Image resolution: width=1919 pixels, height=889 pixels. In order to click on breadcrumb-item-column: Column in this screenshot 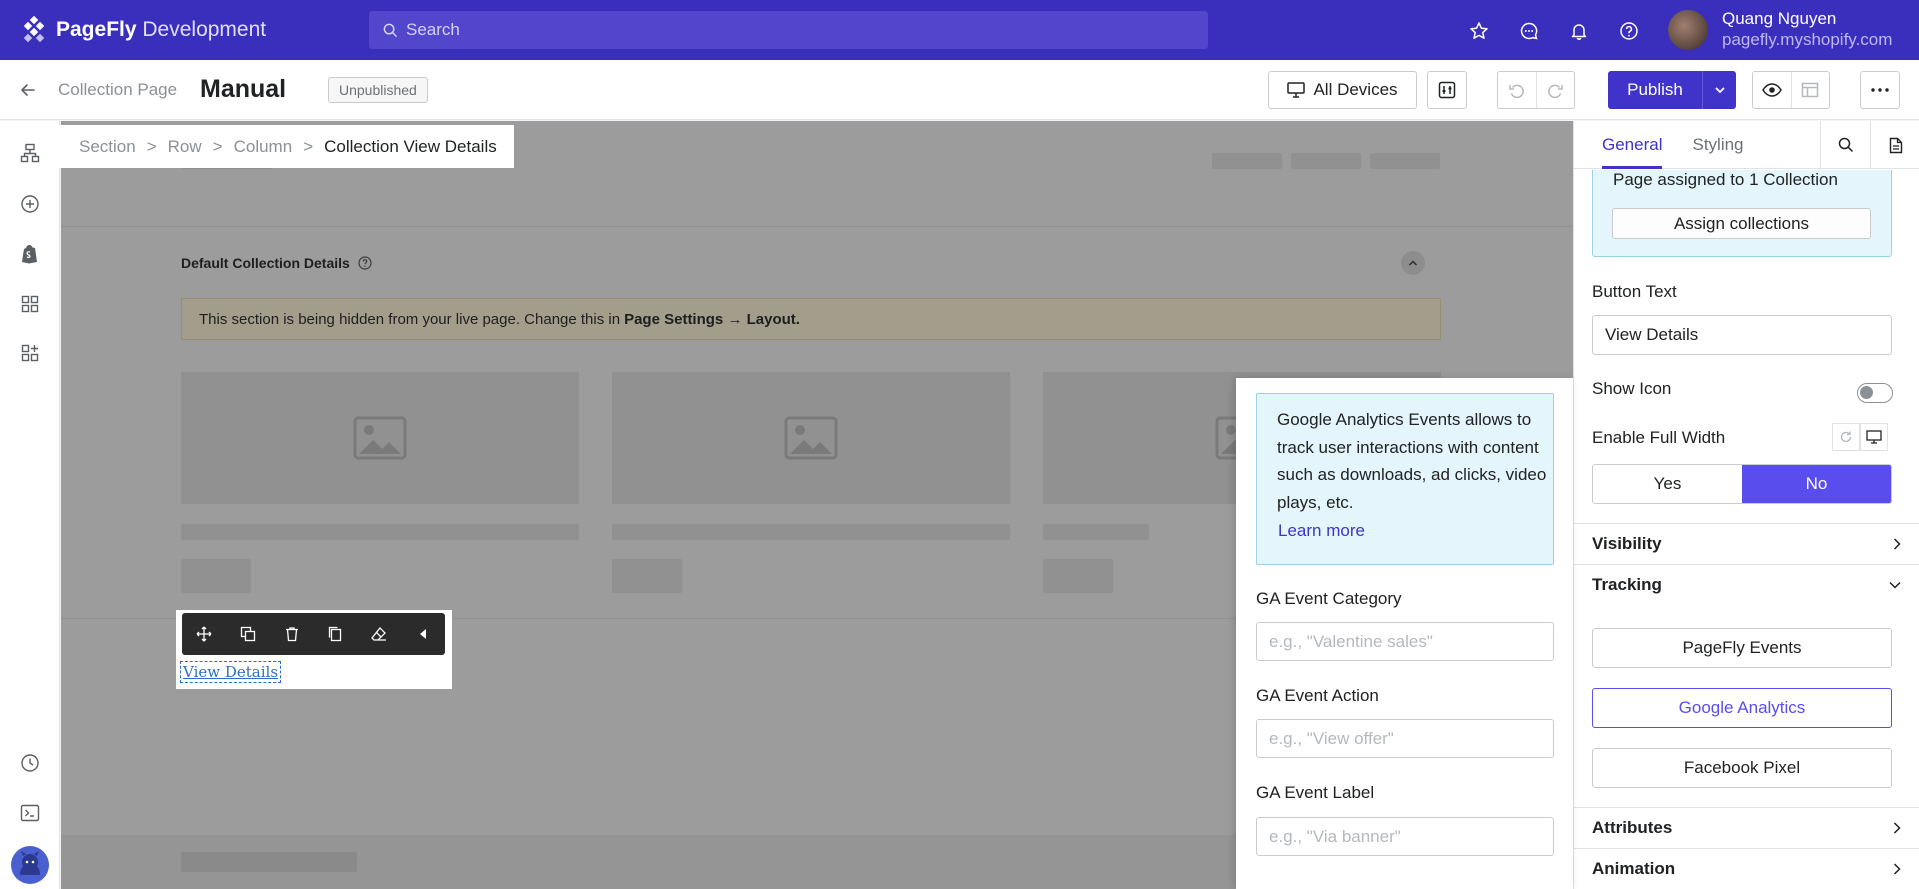, I will do `click(263, 147)`.